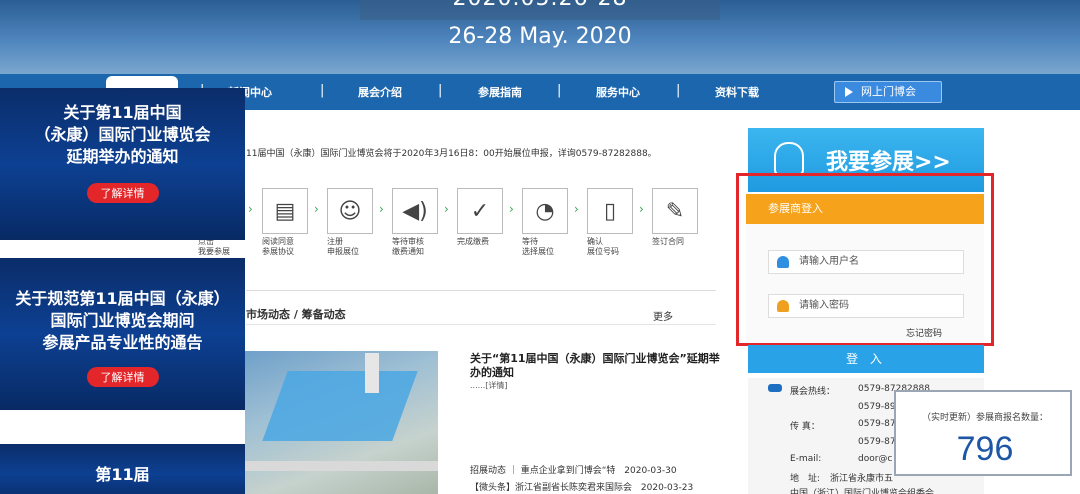 The height and width of the screenshot is (494, 1080). Describe the element at coordinates (618, 92) in the screenshot. I see `nav-item-service: 服务中心` at that location.